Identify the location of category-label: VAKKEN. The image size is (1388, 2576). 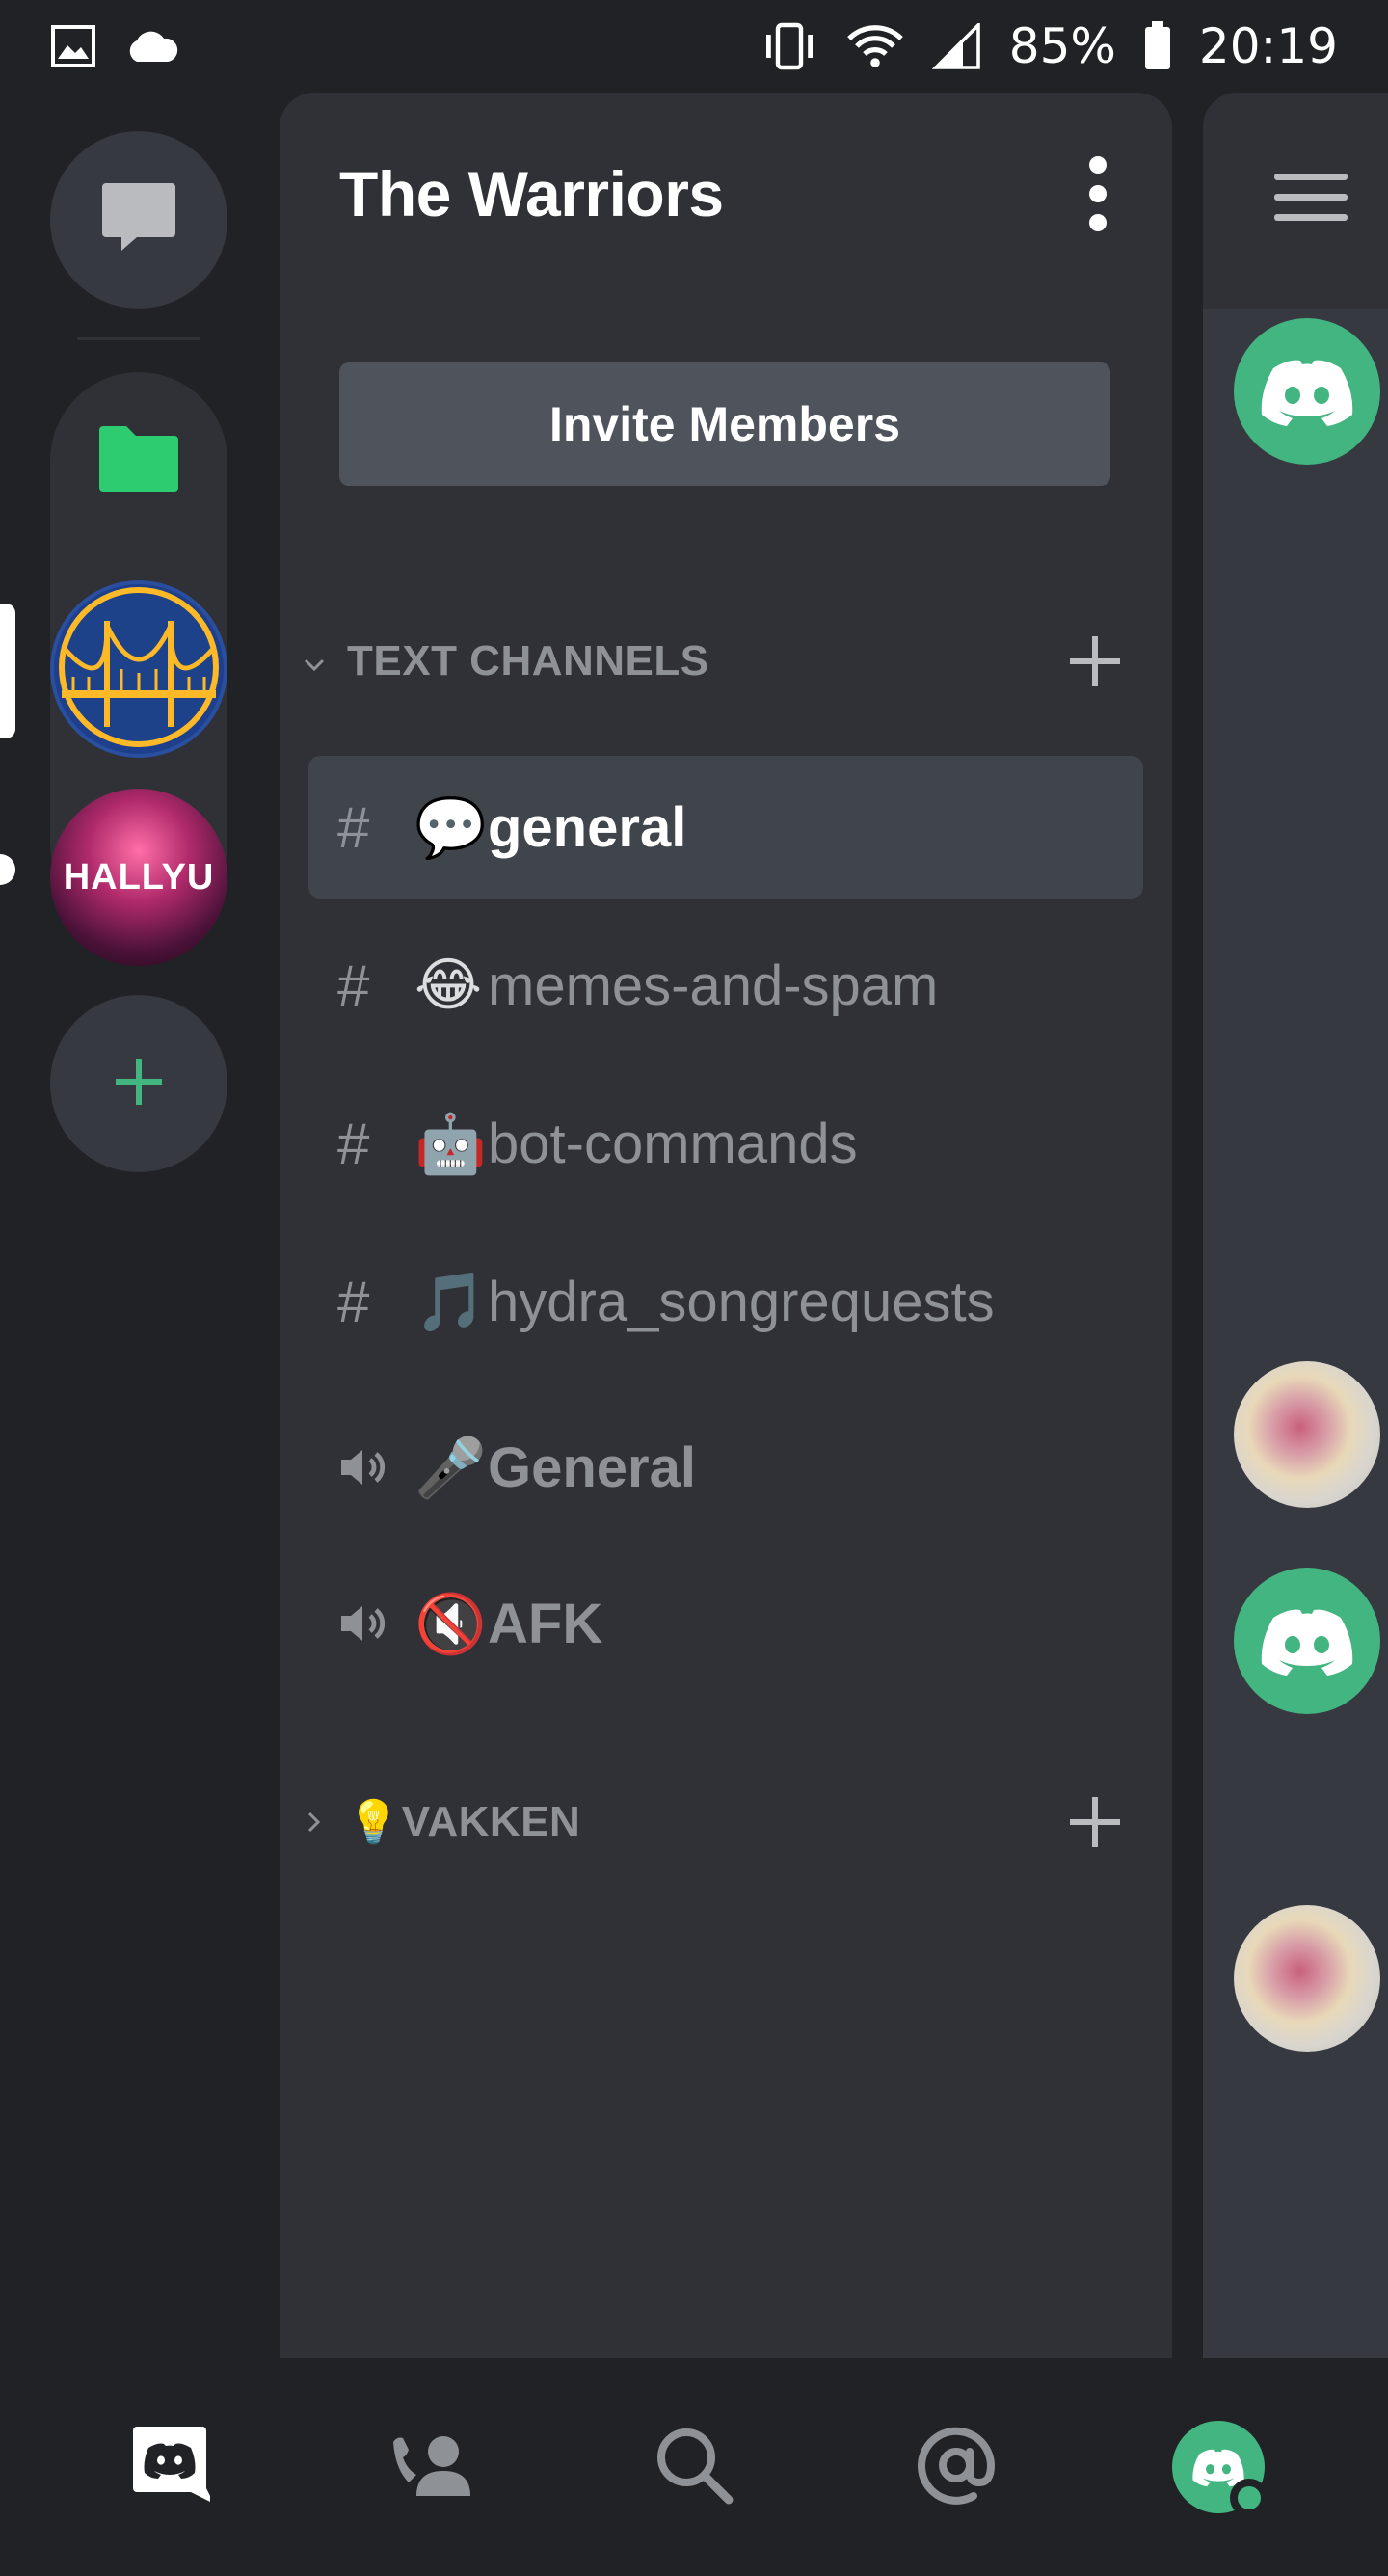
(491, 1822).